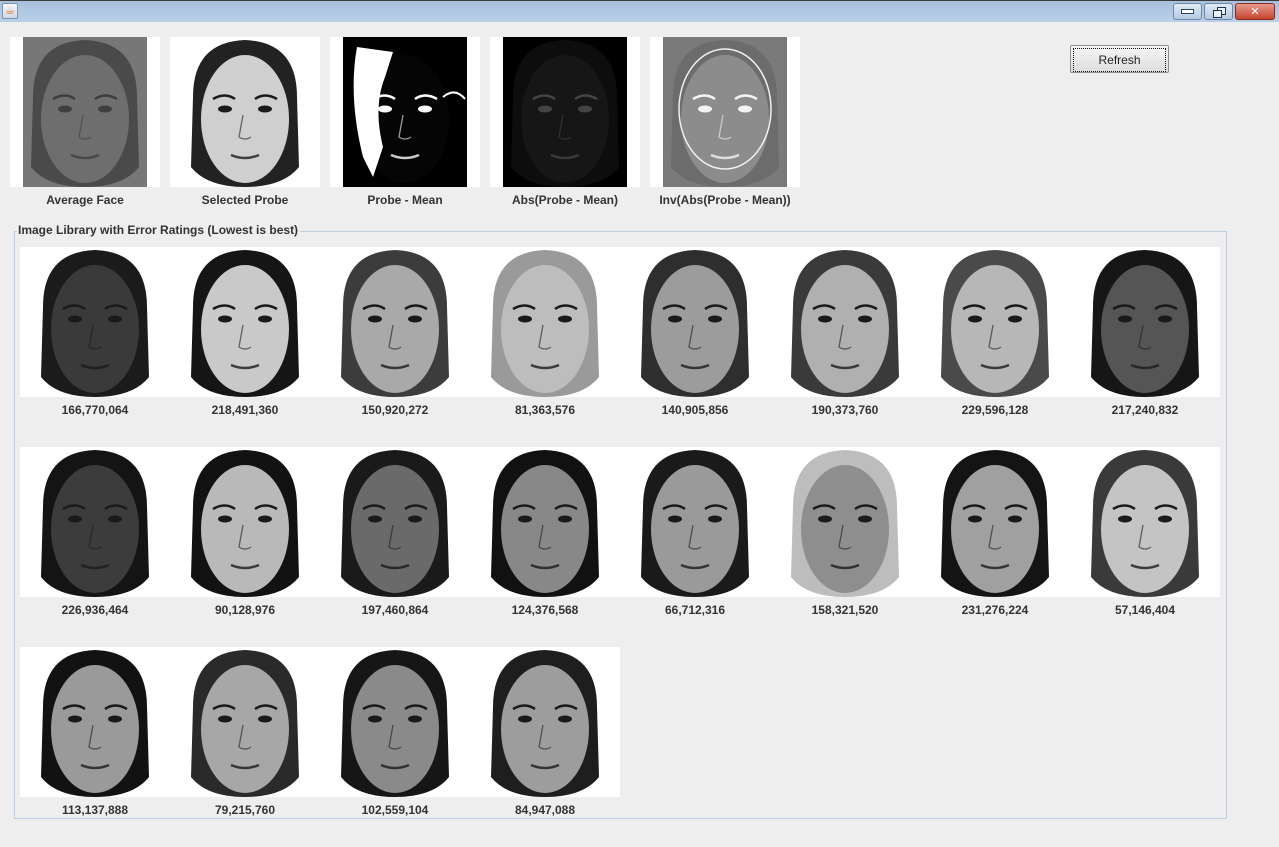 The image size is (1279, 847). I want to click on library-item: 102,559,104, so click(395, 747).